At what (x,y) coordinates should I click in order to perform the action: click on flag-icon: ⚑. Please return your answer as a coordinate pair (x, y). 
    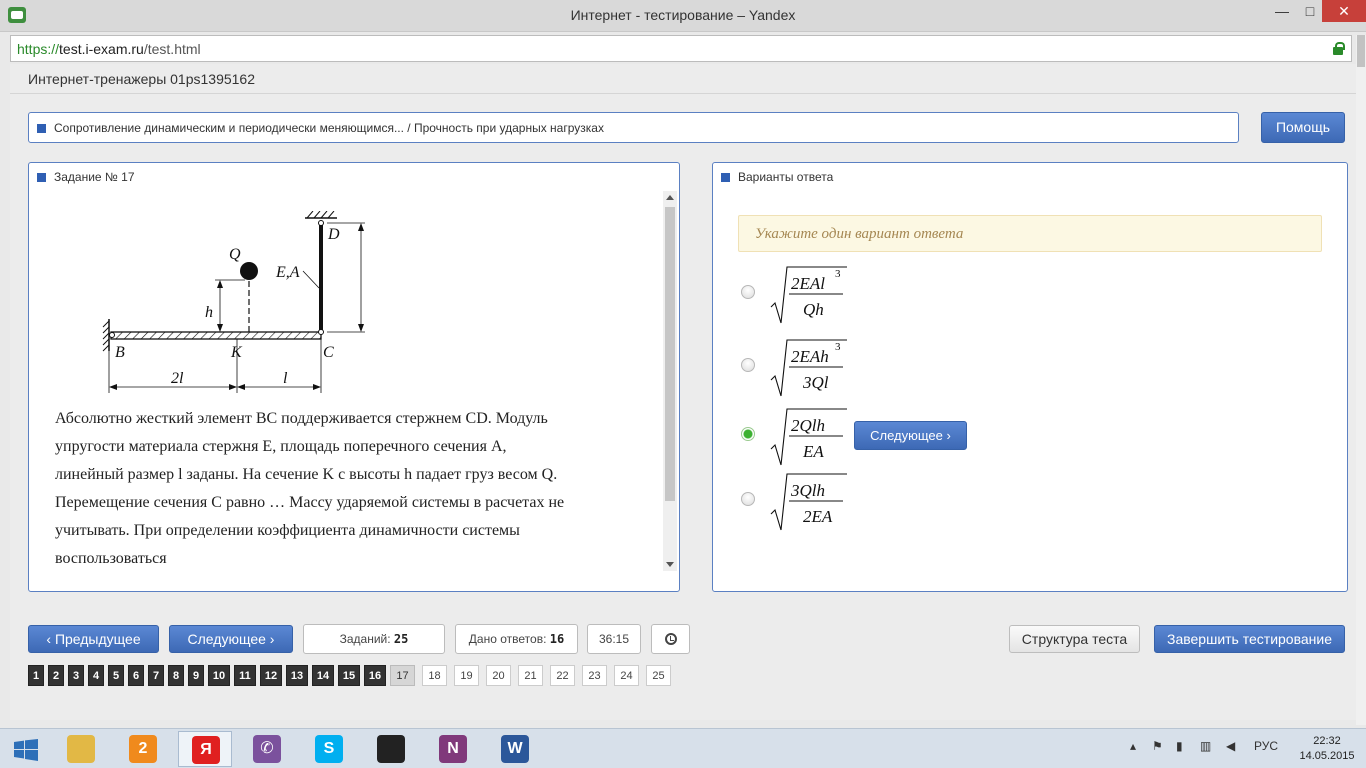
    Looking at the image, I should click on (1157, 746).